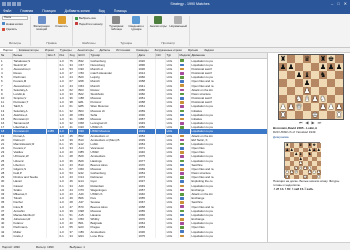 The image size is (350, 250). I want to click on redo-icon, so click(19, 3).